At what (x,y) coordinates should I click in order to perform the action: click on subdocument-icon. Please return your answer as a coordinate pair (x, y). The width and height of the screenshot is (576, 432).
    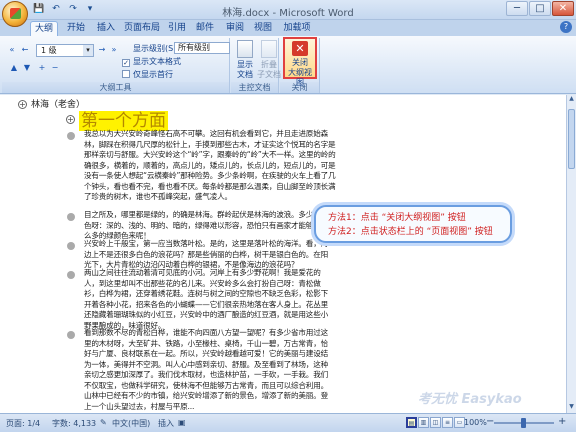
    Looking at the image, I should click on (269, 49).